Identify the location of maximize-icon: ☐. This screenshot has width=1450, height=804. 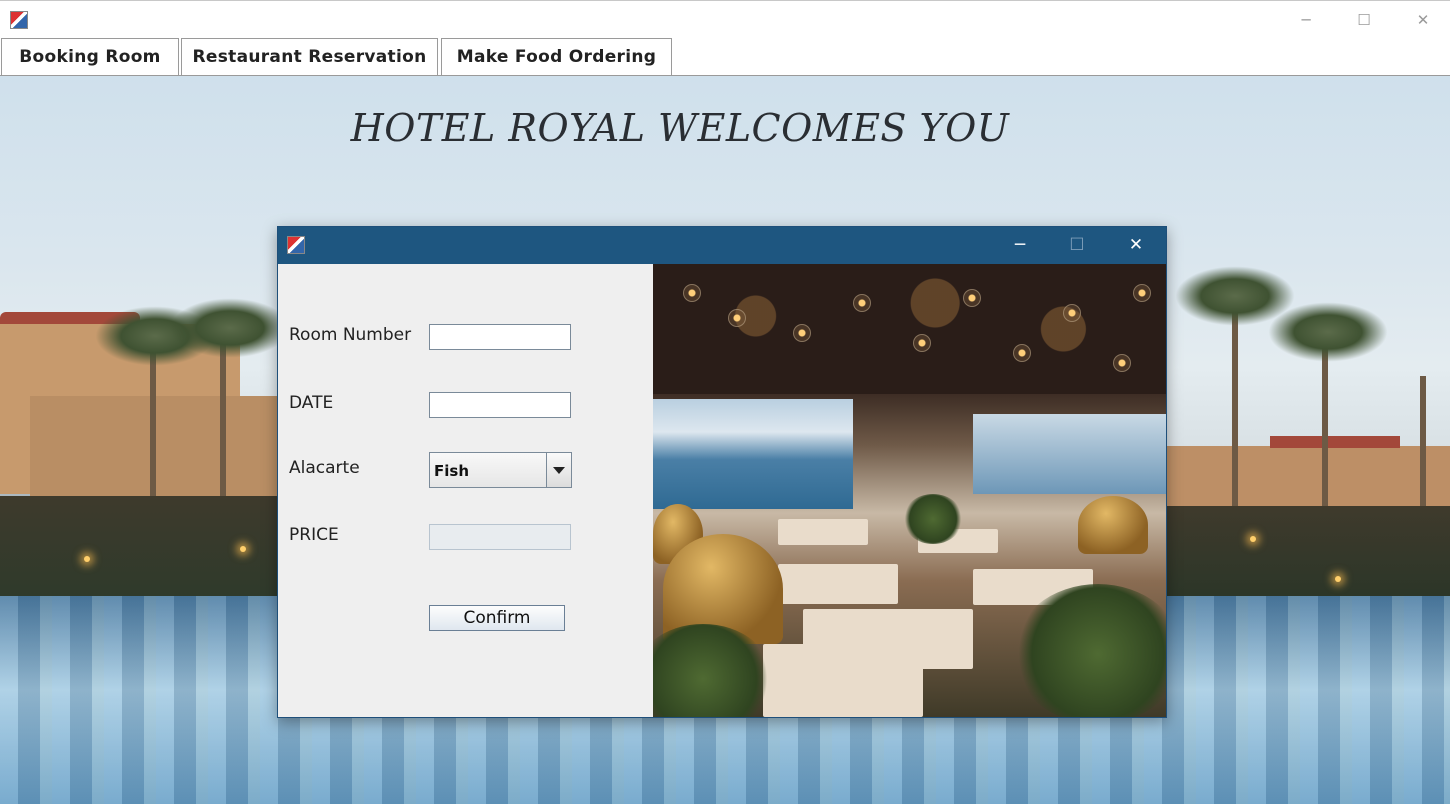
(1364, 20).